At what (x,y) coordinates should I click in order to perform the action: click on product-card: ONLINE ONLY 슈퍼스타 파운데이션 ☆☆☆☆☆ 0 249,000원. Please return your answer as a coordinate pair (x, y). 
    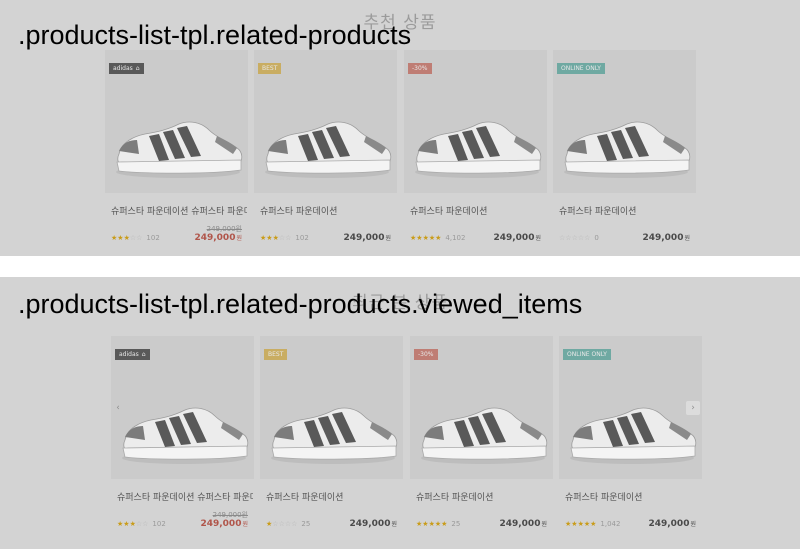
    Looking at the image, I should click on (624, 146).